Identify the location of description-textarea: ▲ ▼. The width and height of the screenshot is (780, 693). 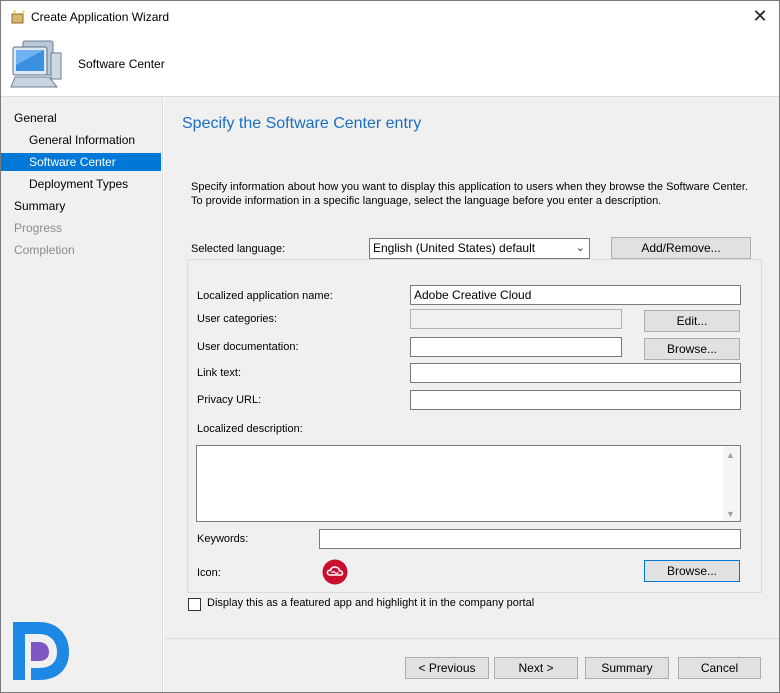
(468, 483).